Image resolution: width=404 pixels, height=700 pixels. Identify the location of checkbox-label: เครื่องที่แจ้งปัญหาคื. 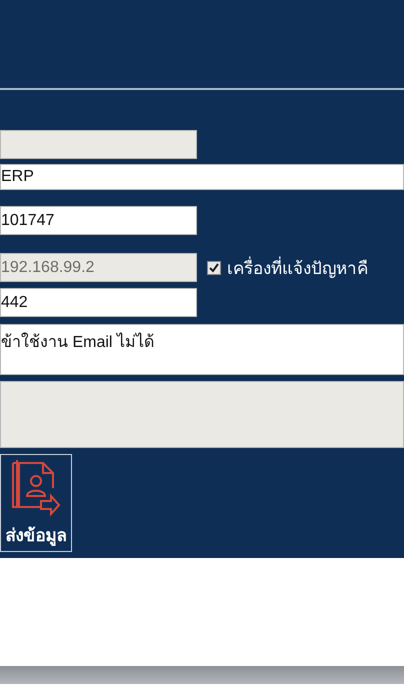
(297, 267).